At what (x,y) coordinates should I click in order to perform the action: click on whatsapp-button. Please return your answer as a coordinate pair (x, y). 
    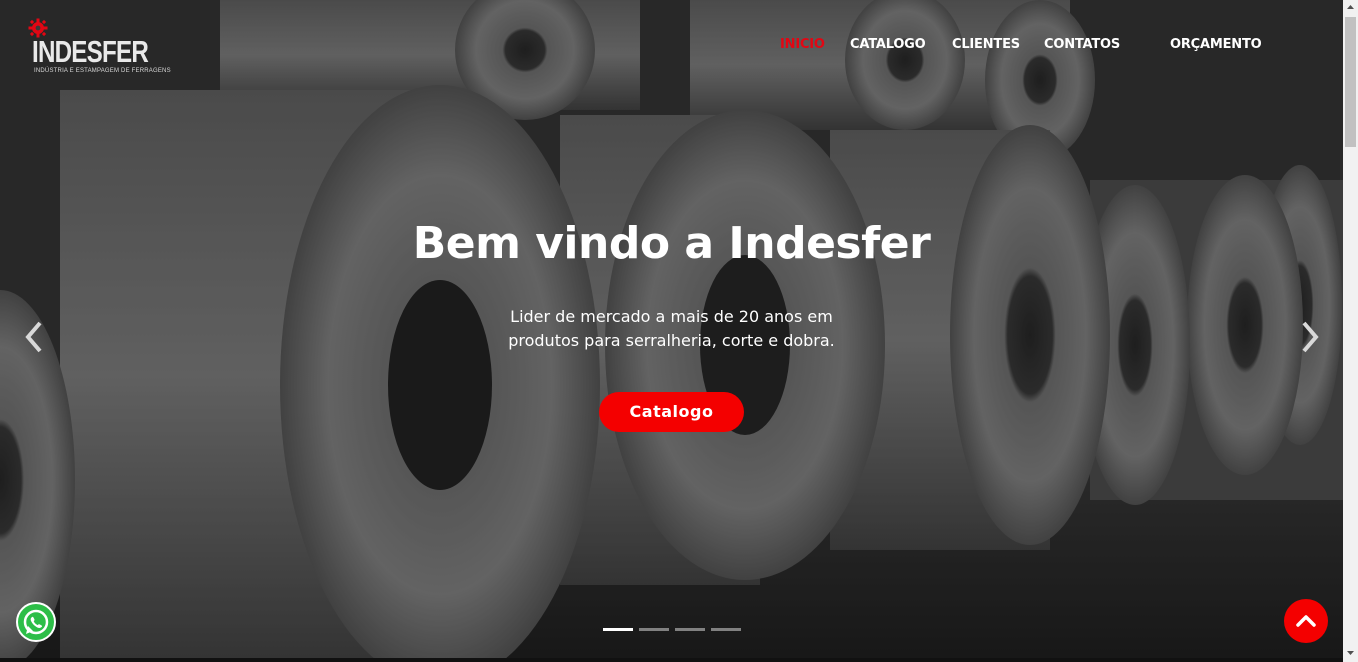
    Looking at the image, I should click on (36, 622).